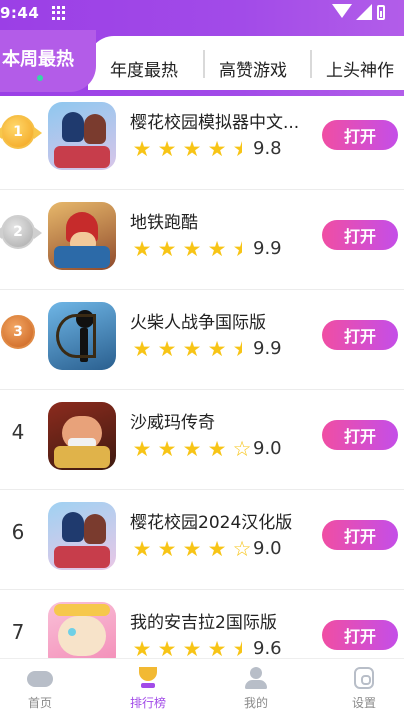 The height and width of the screenshot is (720, 404). I want to click on person-icon, so click(256, 678).